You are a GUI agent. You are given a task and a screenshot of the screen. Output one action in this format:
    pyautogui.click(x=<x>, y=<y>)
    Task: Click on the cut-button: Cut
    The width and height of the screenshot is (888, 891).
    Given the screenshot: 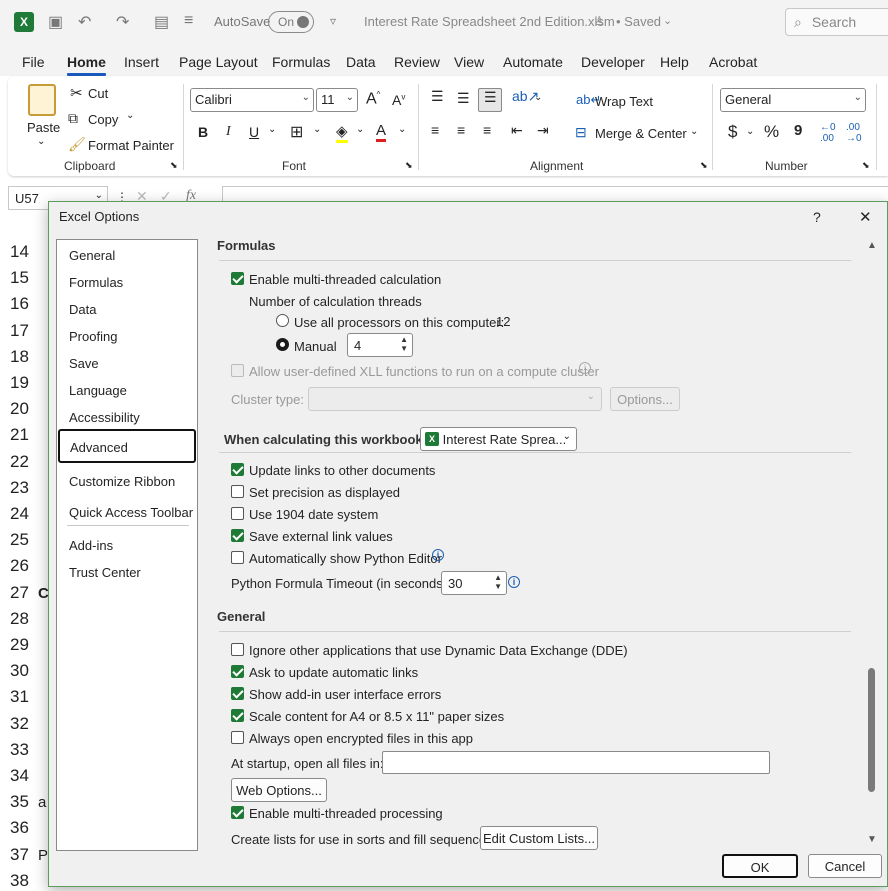 What is the action you would take?
    pyautogui.click(x=98, y=93)
    